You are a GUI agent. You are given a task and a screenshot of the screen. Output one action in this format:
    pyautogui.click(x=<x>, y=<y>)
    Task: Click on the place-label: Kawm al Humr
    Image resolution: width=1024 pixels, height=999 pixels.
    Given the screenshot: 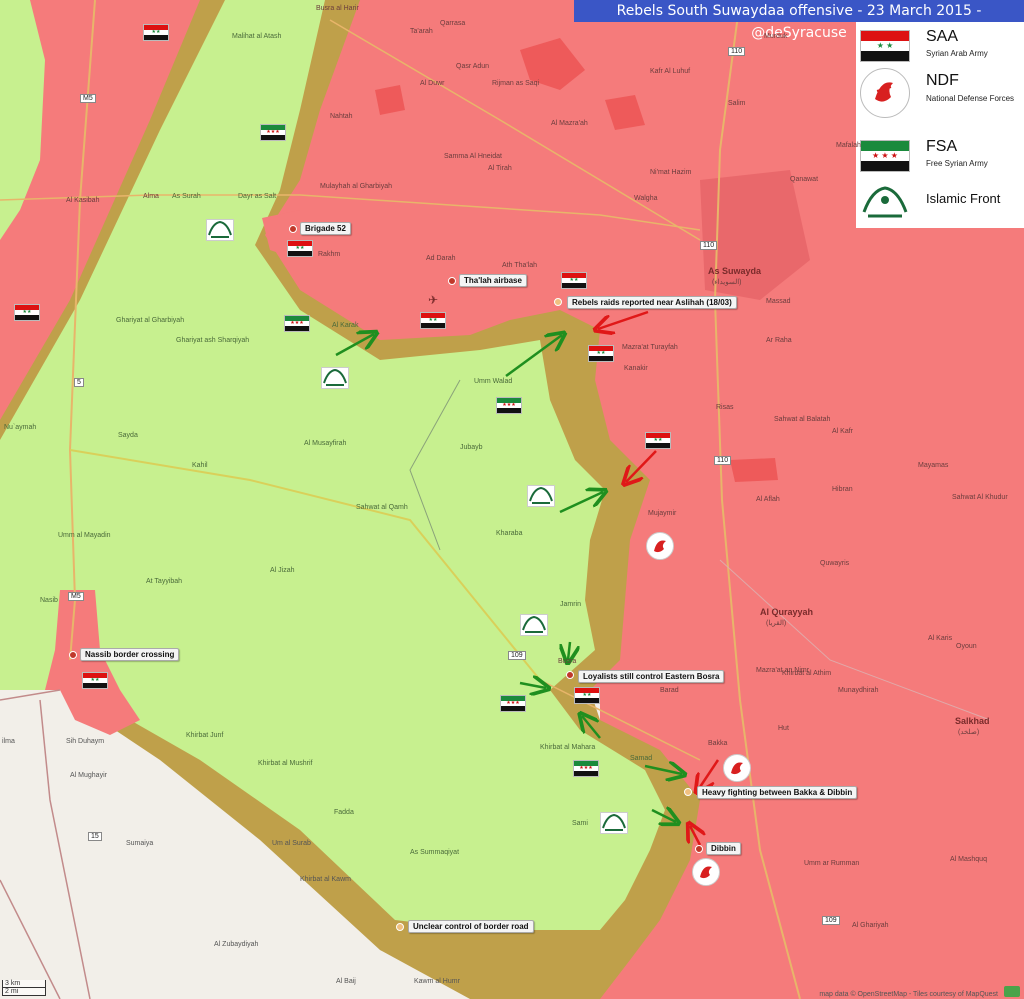 What is the action you would take?
    pyautogui.click(x=437, y=981)
    